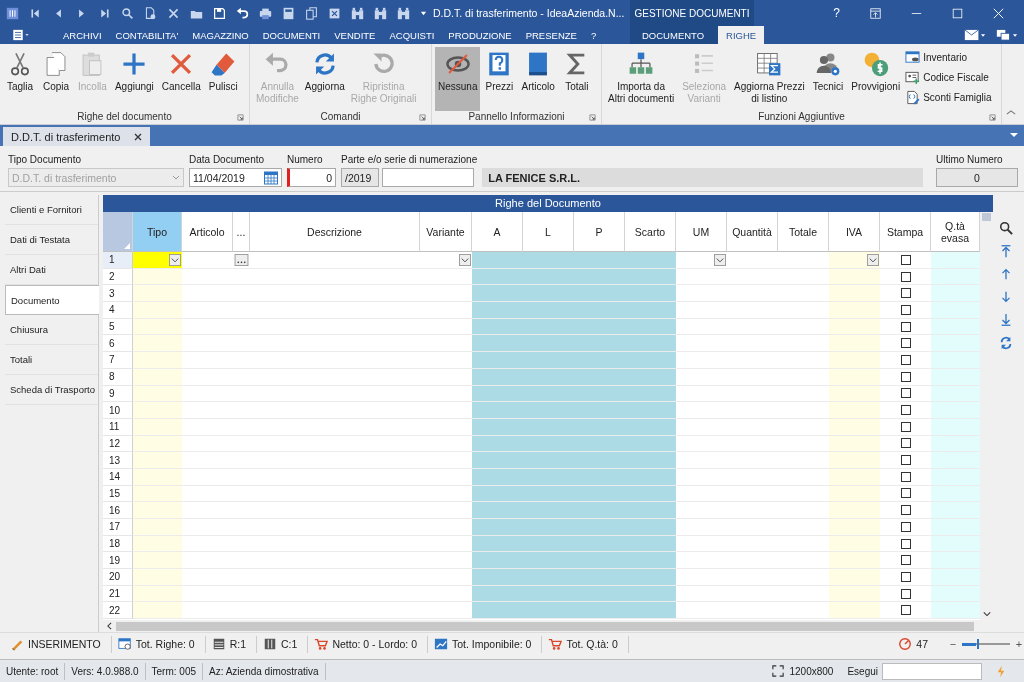  Describe the element at coordinates (265, 13) in the screenshot. I see `print-icon` at that location.